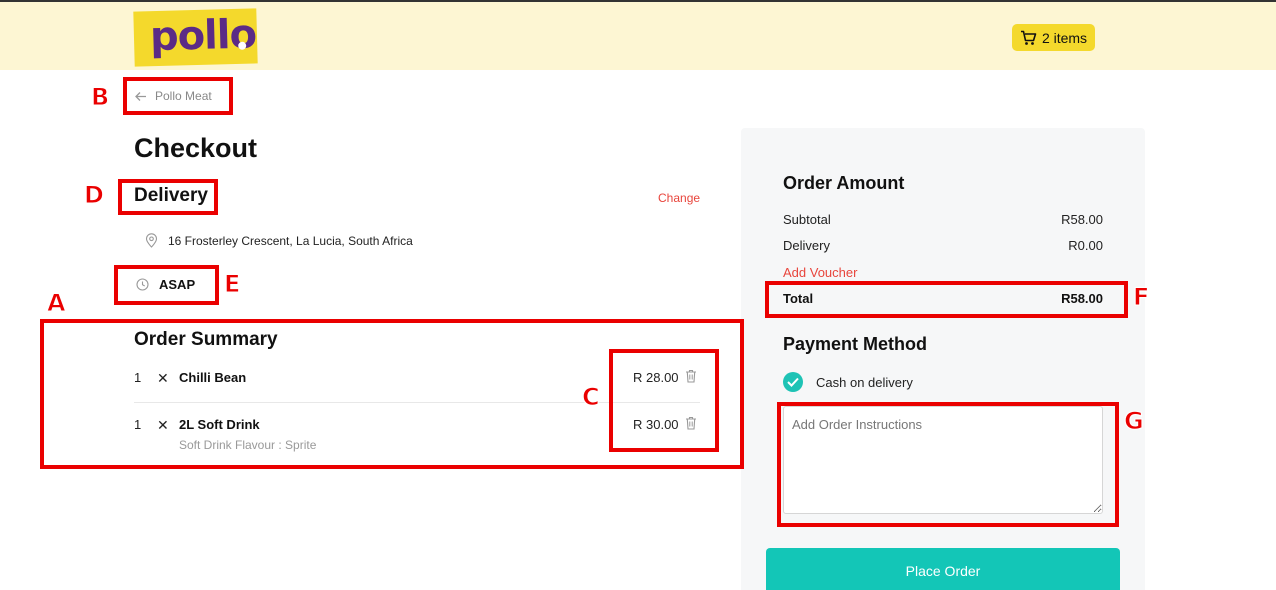 The image size is (1276, 590). Describe the element at coordinates (943, 460) in the screenshot. I see `order-instructions-input` at that location.